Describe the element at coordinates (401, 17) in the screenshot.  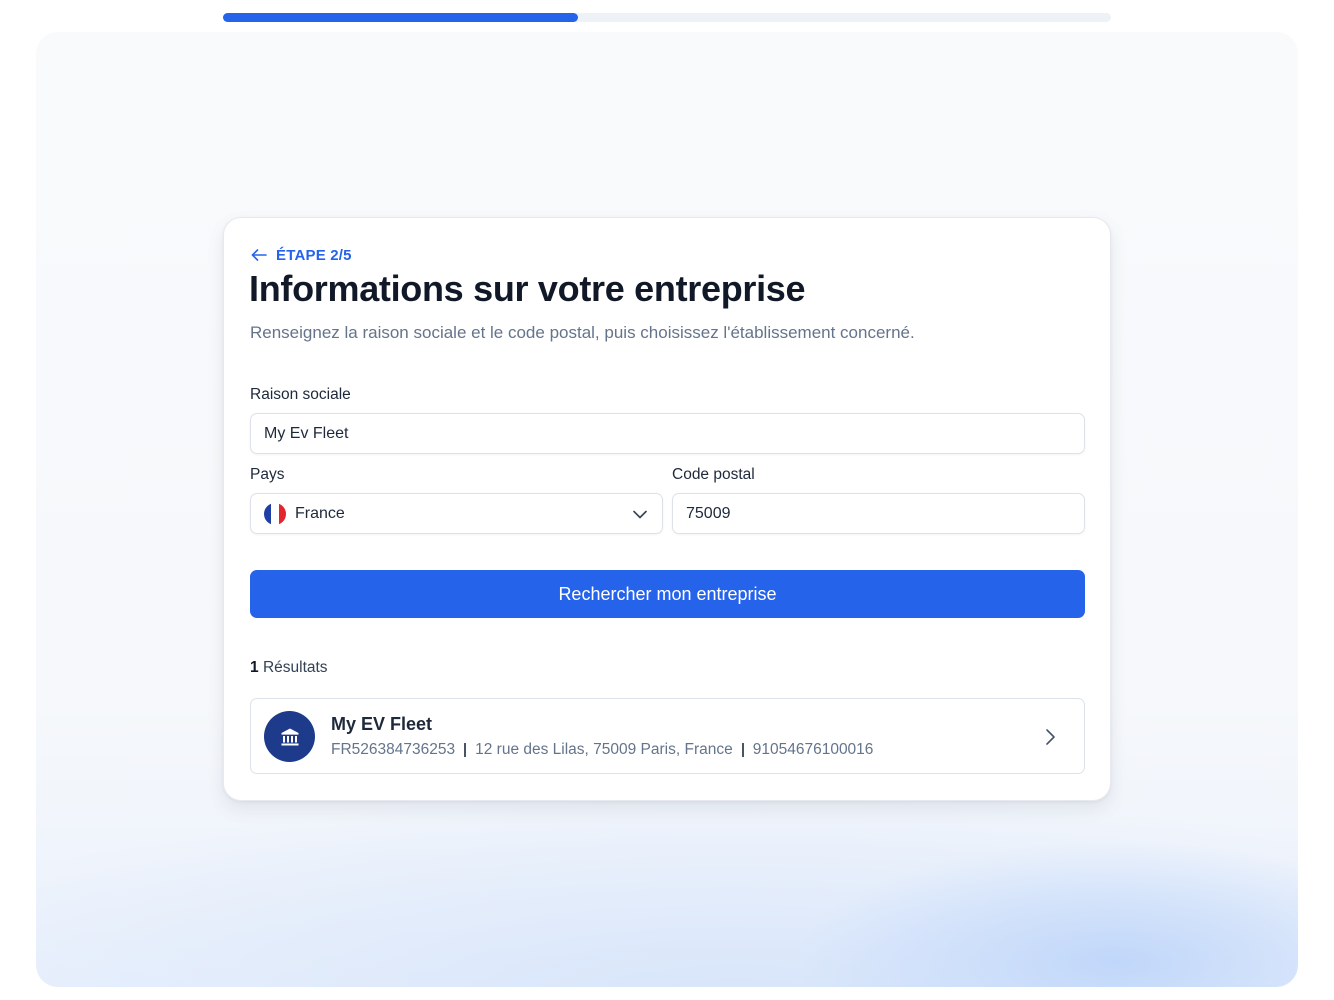
I see `progress-bar-fill` at that location.